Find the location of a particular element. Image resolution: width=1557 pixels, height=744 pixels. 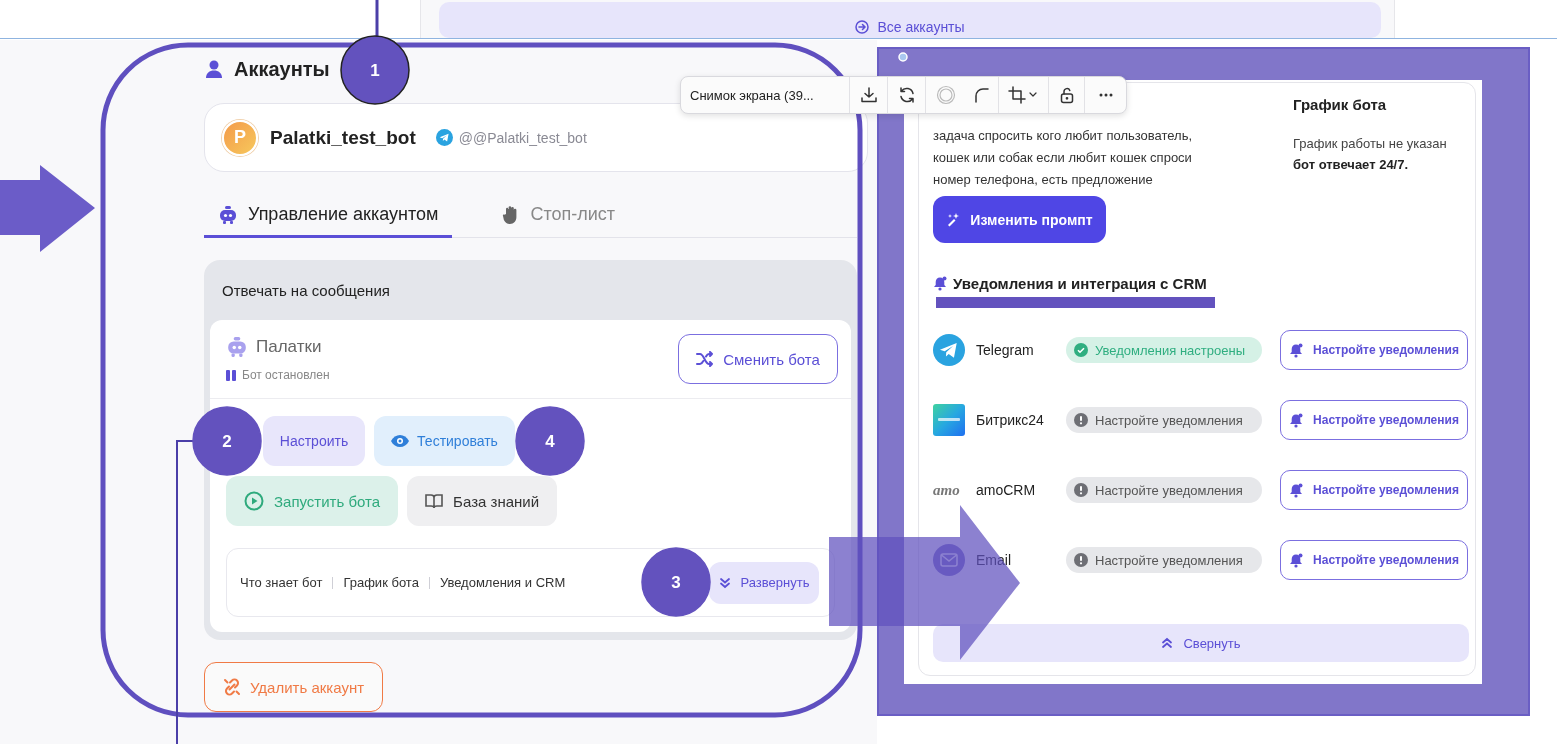

collapse-button: Свернуть is located at coordinates (1201, 643).